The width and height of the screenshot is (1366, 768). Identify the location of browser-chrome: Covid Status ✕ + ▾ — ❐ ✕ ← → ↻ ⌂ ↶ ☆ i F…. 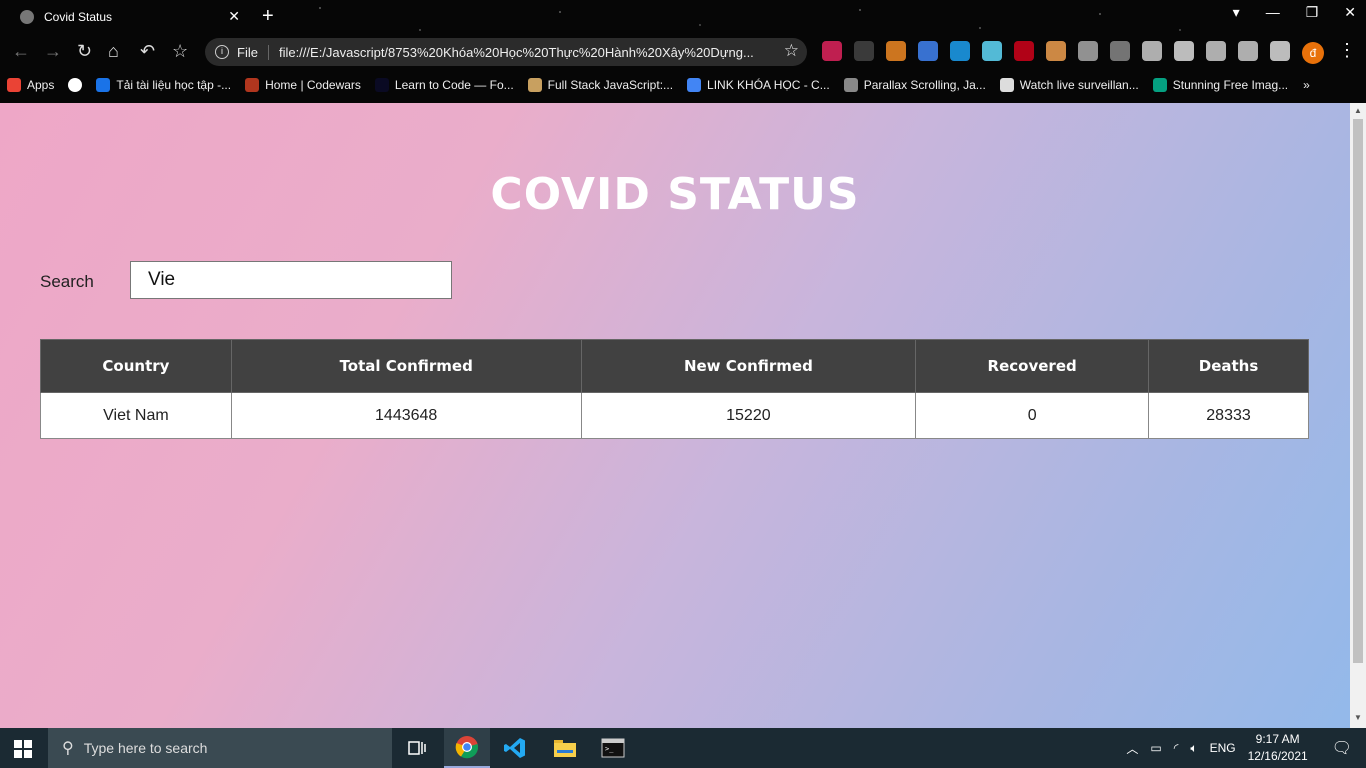
(683, 51).